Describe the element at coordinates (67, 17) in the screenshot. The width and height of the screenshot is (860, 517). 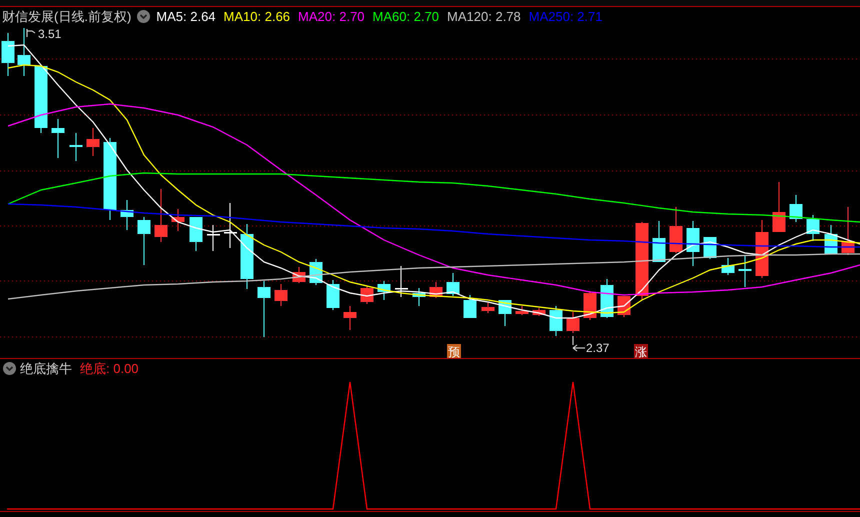
I see `chart-title: 财信发展(日线.前复权)` at that location.